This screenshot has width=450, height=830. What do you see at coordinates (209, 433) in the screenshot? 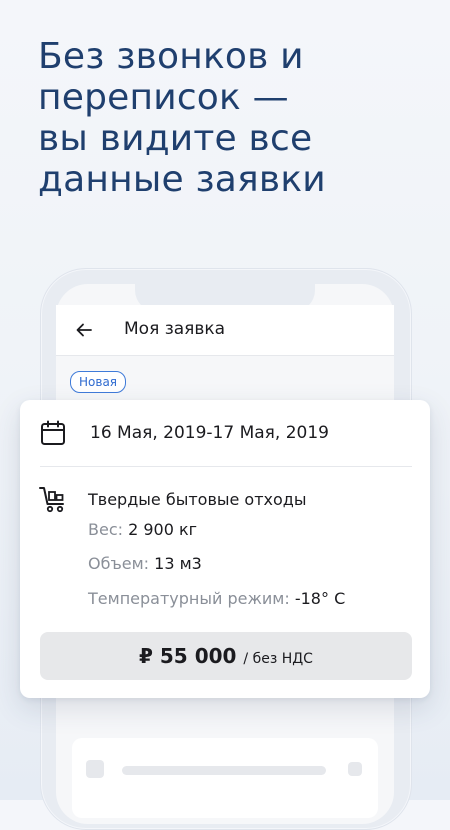
I see `date-range: 16 Мая, 2019-17 Мая, 2019` at bounding box center [209, 433].